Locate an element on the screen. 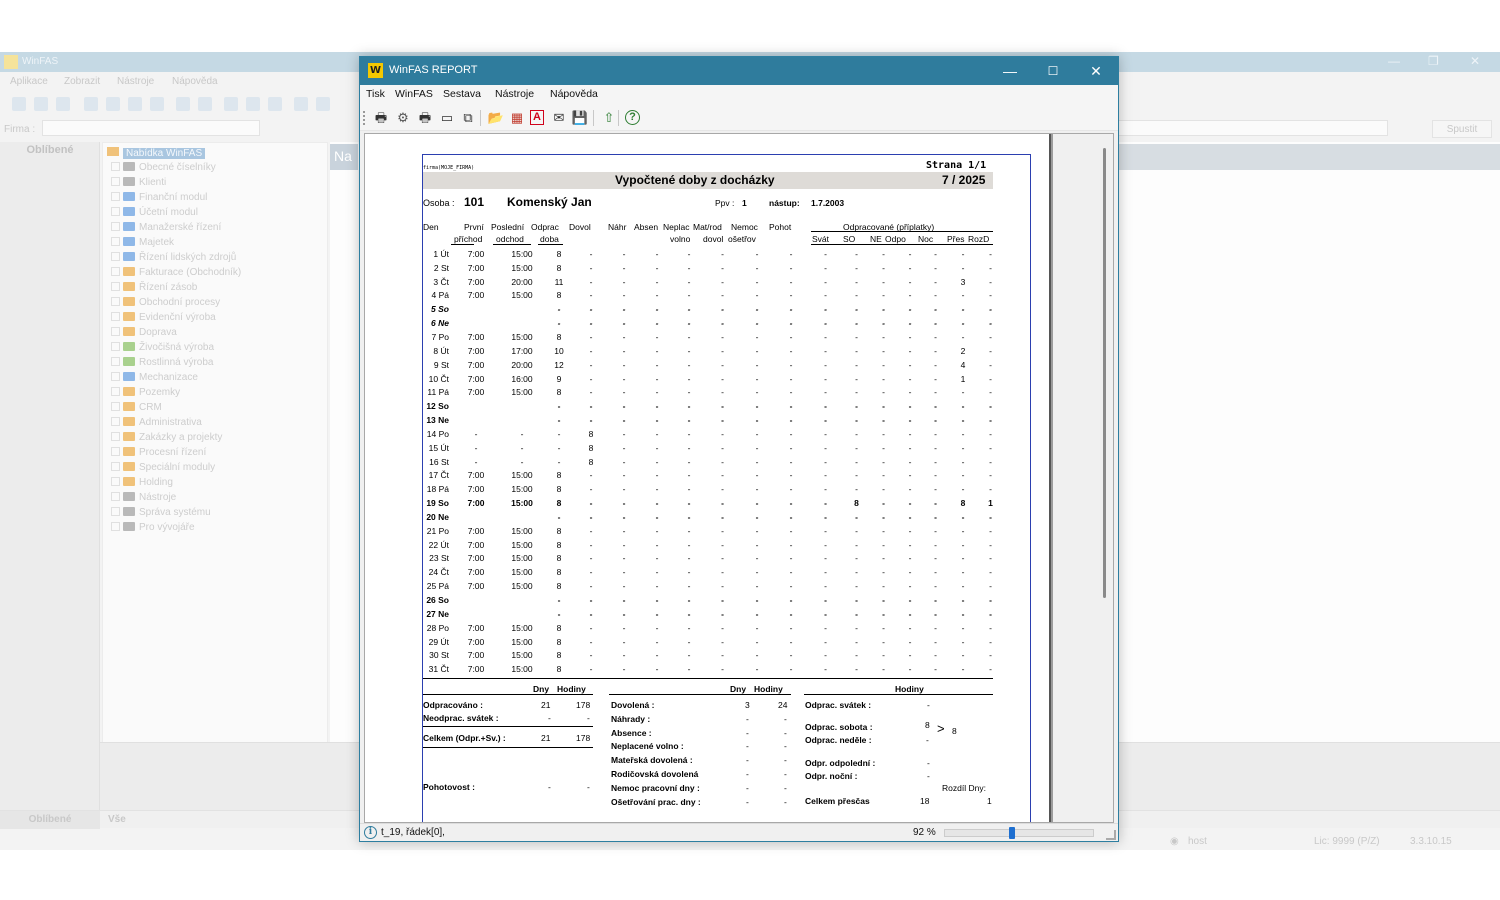 The image size is (1500, 900). vertical-scrollbar is located at coordinates (1083, 478).